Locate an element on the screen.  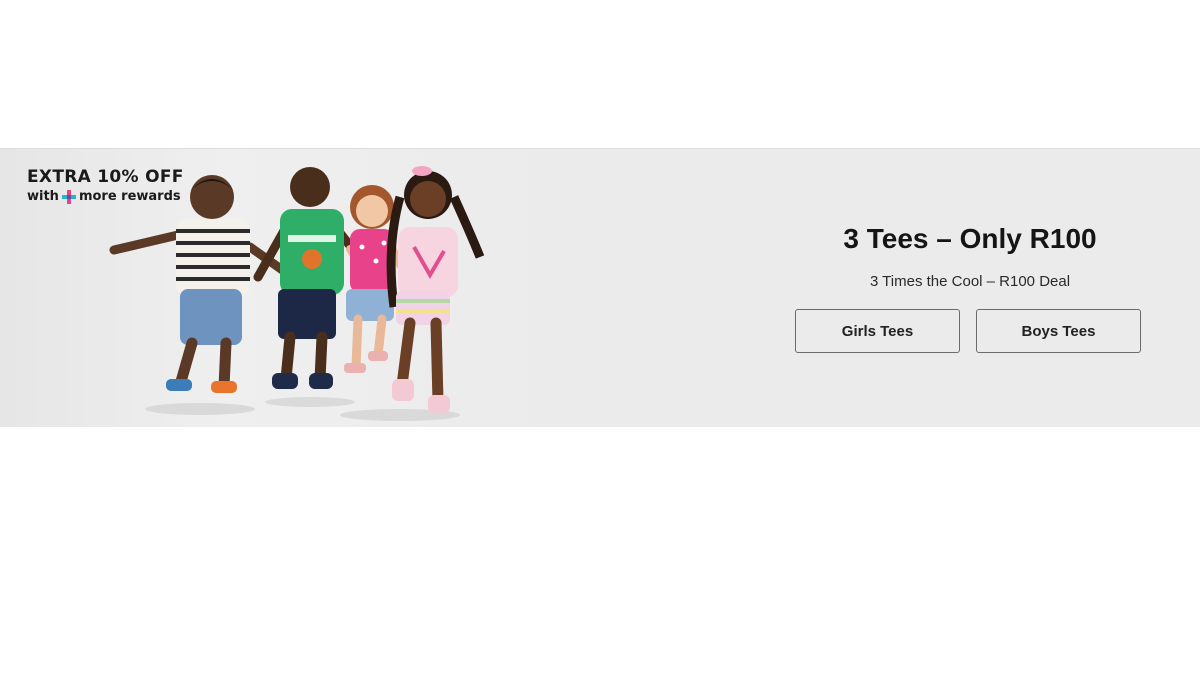
boys-tees-button: Boys Tees is located at coordinates (1058, 331).